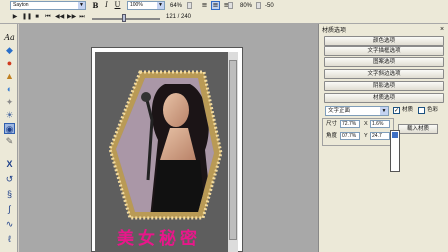  I want to click on left-toolbar: Aa ◆ ● ▲ ◐ ✦ ☀ ◉ ✎ X ↺ § ∫ ∿ ℓ, so click(9, 138).